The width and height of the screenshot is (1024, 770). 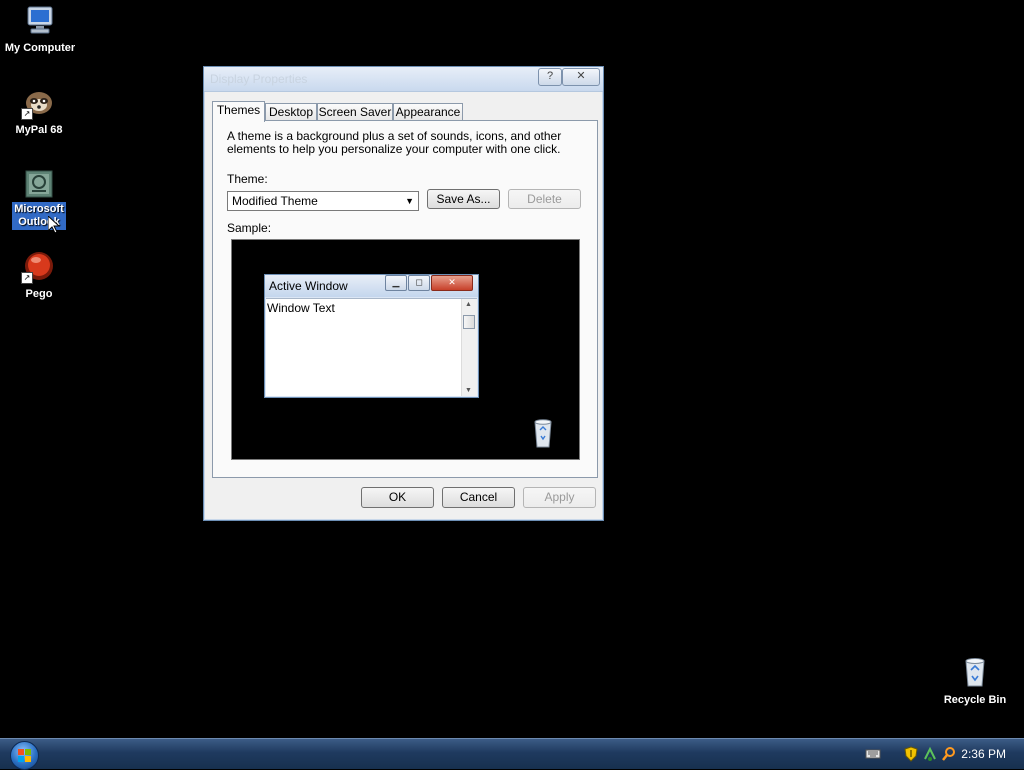 I want to click on tab-themes: Themes, so click(x=238, y=111).